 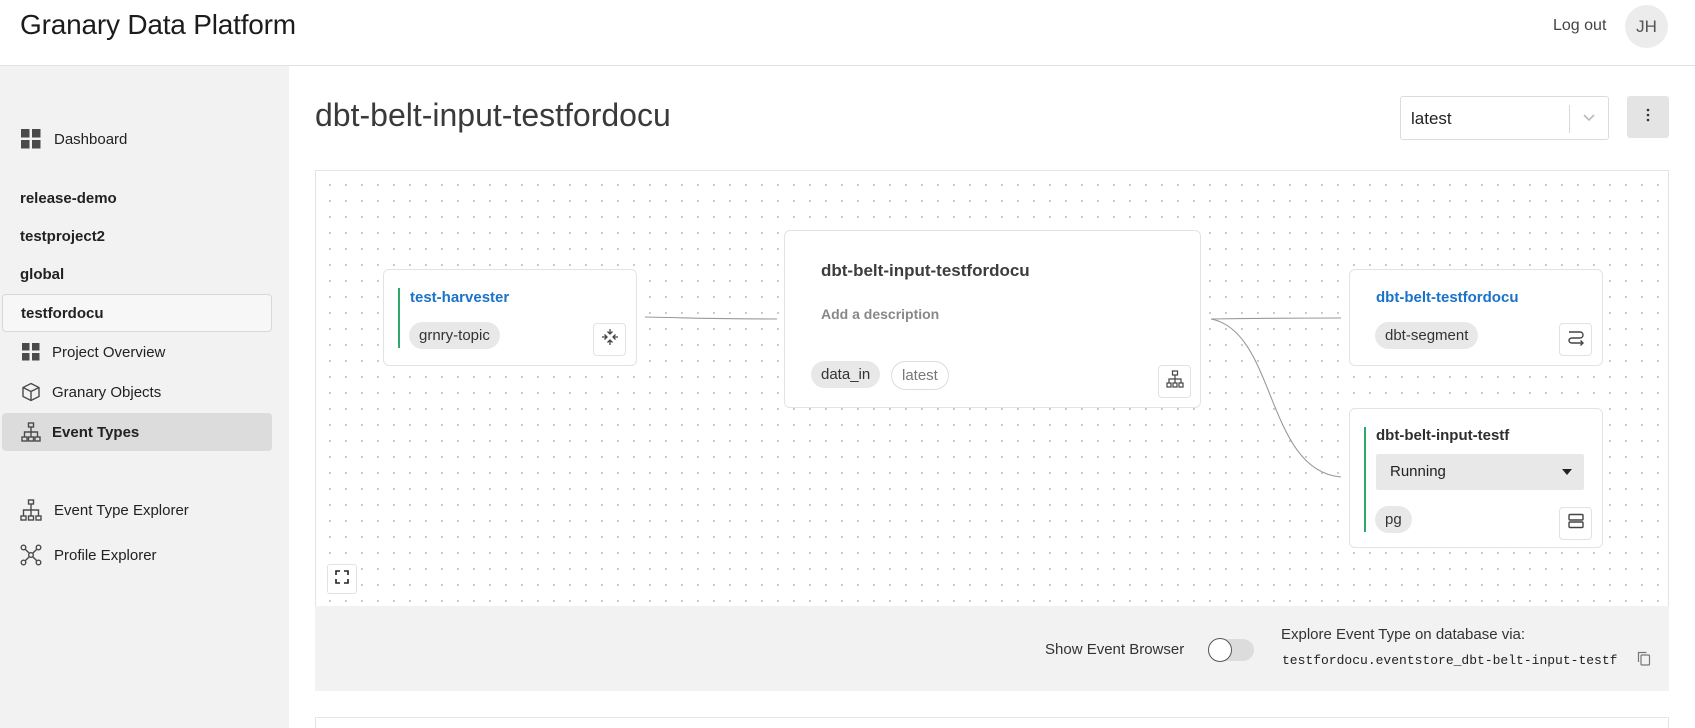 I want to click on project-label: global, so click(x=42, y=274).